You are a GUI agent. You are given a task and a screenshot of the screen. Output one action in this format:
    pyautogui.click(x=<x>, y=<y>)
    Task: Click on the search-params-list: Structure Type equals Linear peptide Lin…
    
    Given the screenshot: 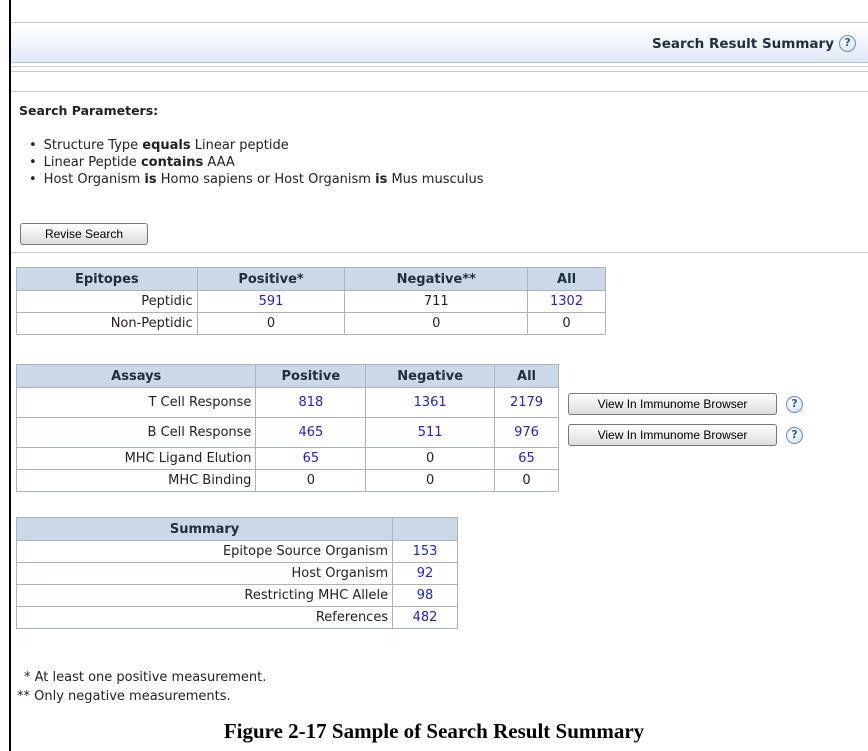 What is the action you would take?
    pyautogui.click(x=256, y=162)
    